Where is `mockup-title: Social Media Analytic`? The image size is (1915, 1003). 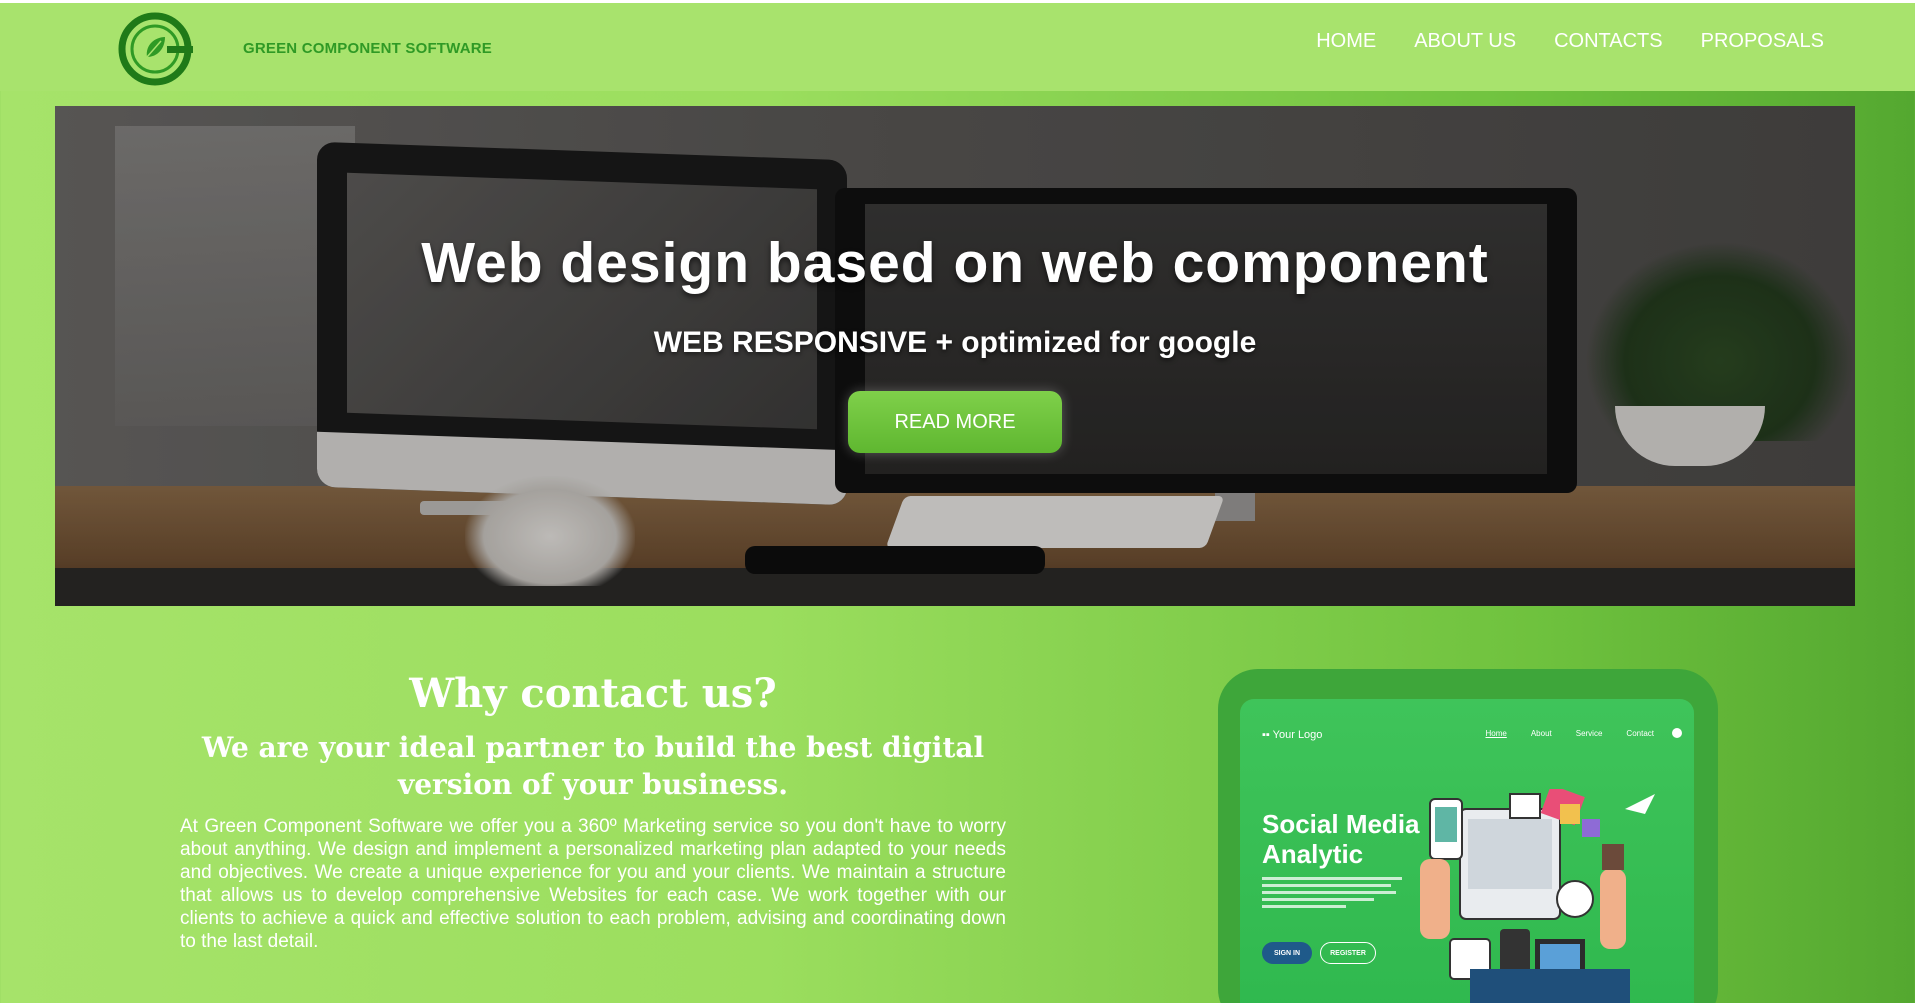 mockup-title: Social Media Analytic is located at coordinates (1341, 839).